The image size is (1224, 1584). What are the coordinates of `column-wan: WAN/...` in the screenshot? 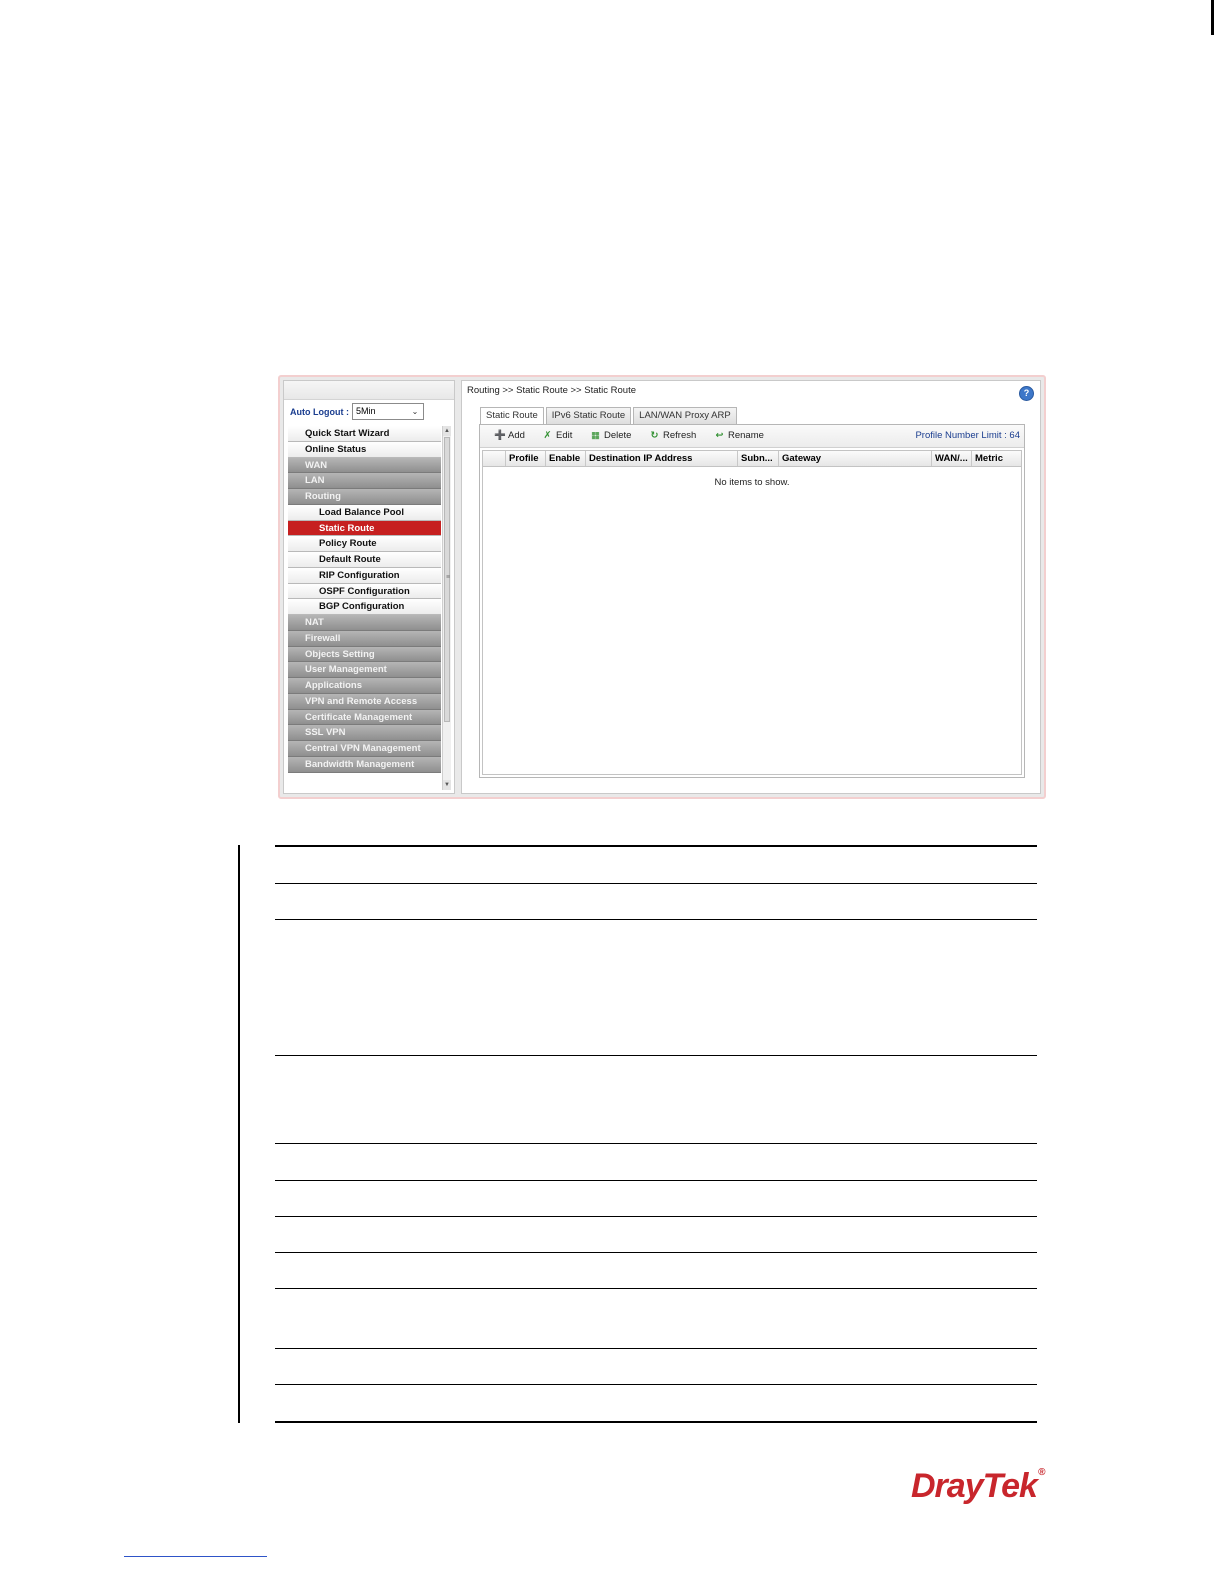 It's located at (951, 458).